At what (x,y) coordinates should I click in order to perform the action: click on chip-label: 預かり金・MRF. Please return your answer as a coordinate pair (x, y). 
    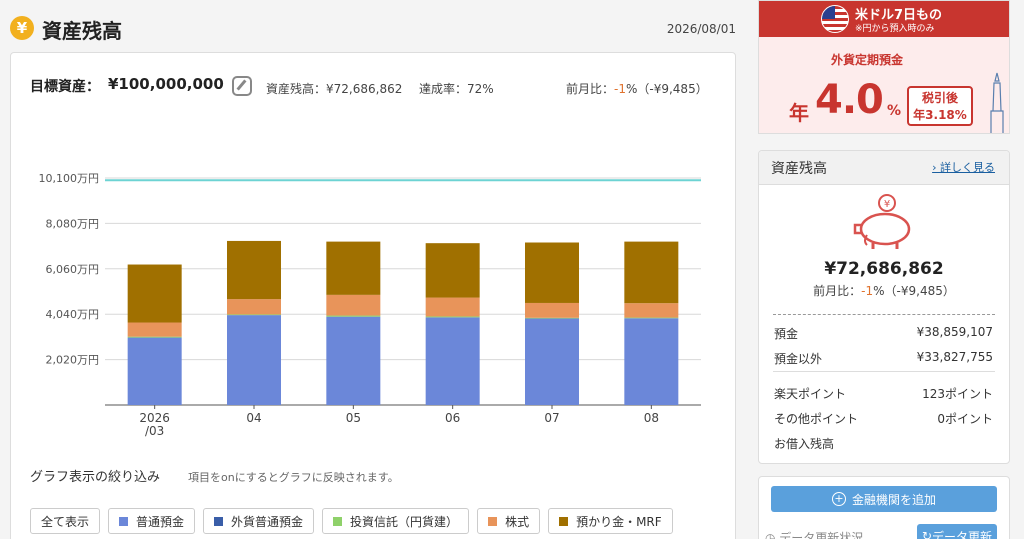
    Looking at the image, I should click on (619, 521).